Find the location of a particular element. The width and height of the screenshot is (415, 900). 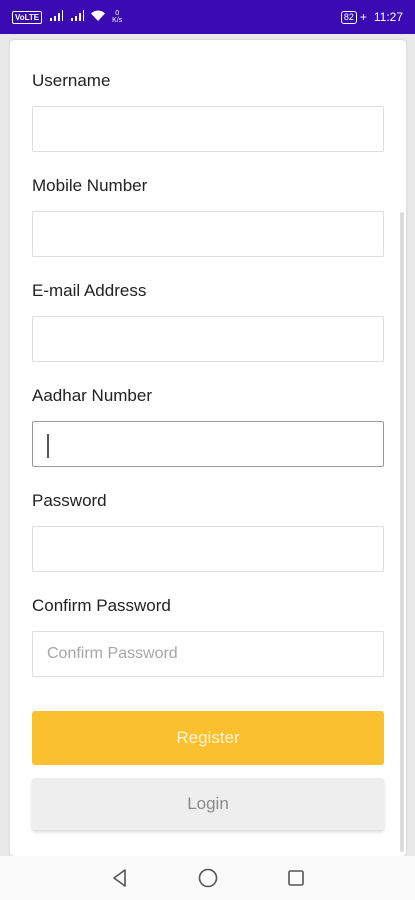

charging-icon: + is located at coordinates (363, 17).